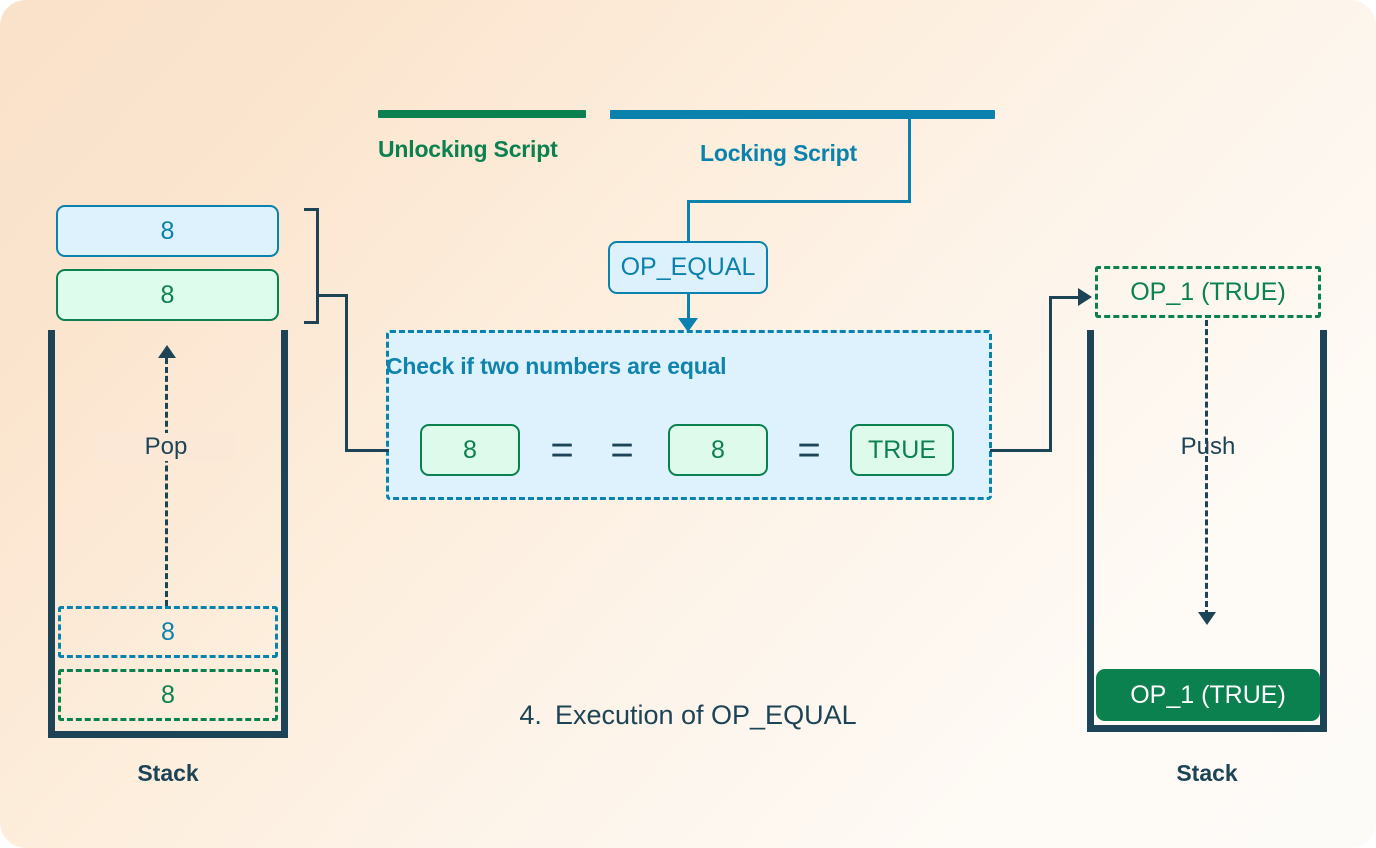 The width and height of the screenshot is (1376, 848). Describe the element at coordinates (622, 450) in the screenshot. I see `equals-glyph-second: =` at that location.